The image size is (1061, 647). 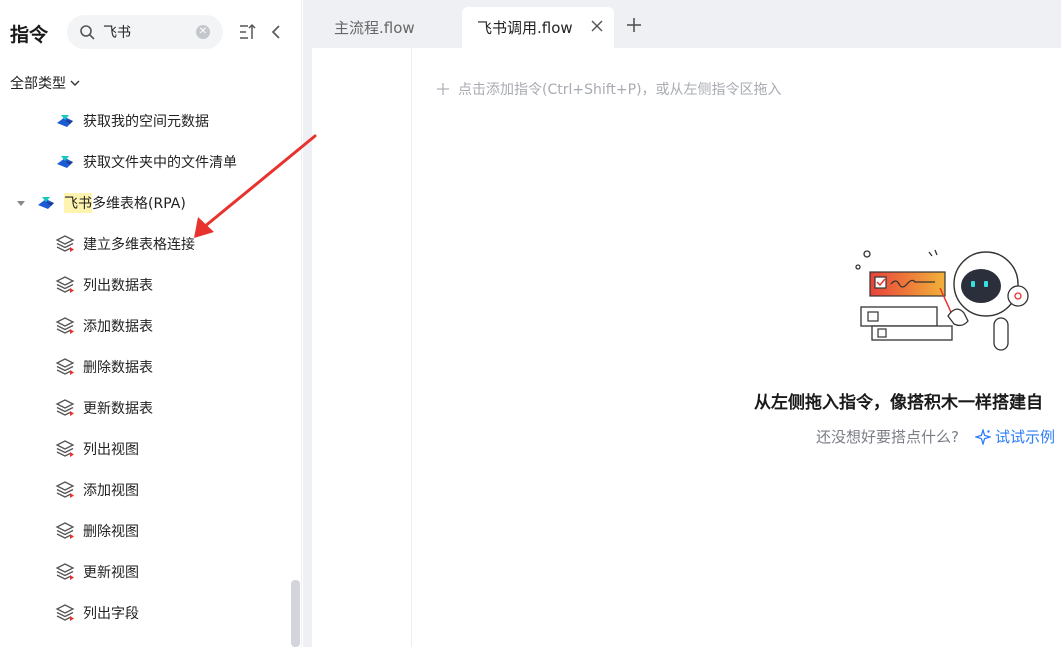 What do you see at coordinates (78, 202) in the screenshot?
I see `tree-group-label-highlight: 飞书` at bounding box center [78, 202].